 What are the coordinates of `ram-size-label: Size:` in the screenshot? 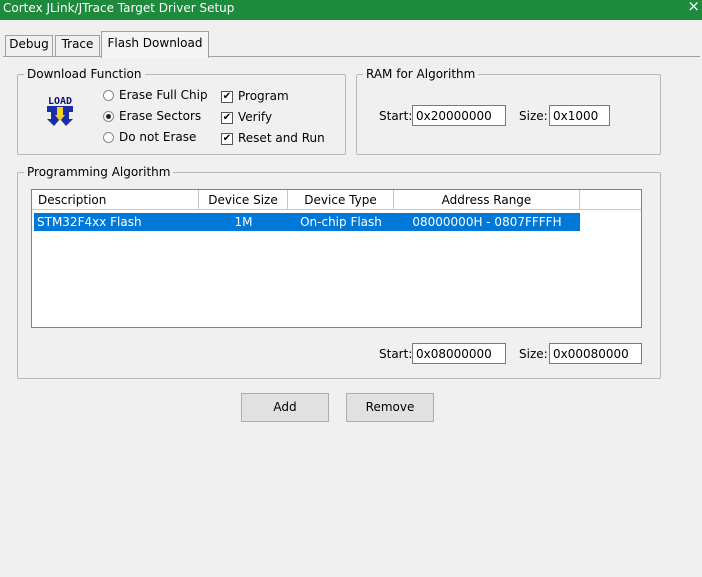 It's located at (533, 116).